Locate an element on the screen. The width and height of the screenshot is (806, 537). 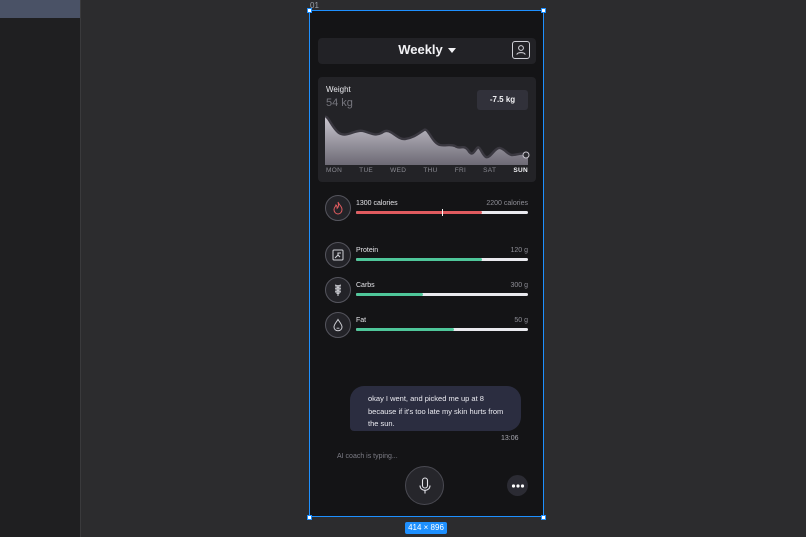
calories-row: 1300 calories 2200 calories is located at coordinates (431, 209).